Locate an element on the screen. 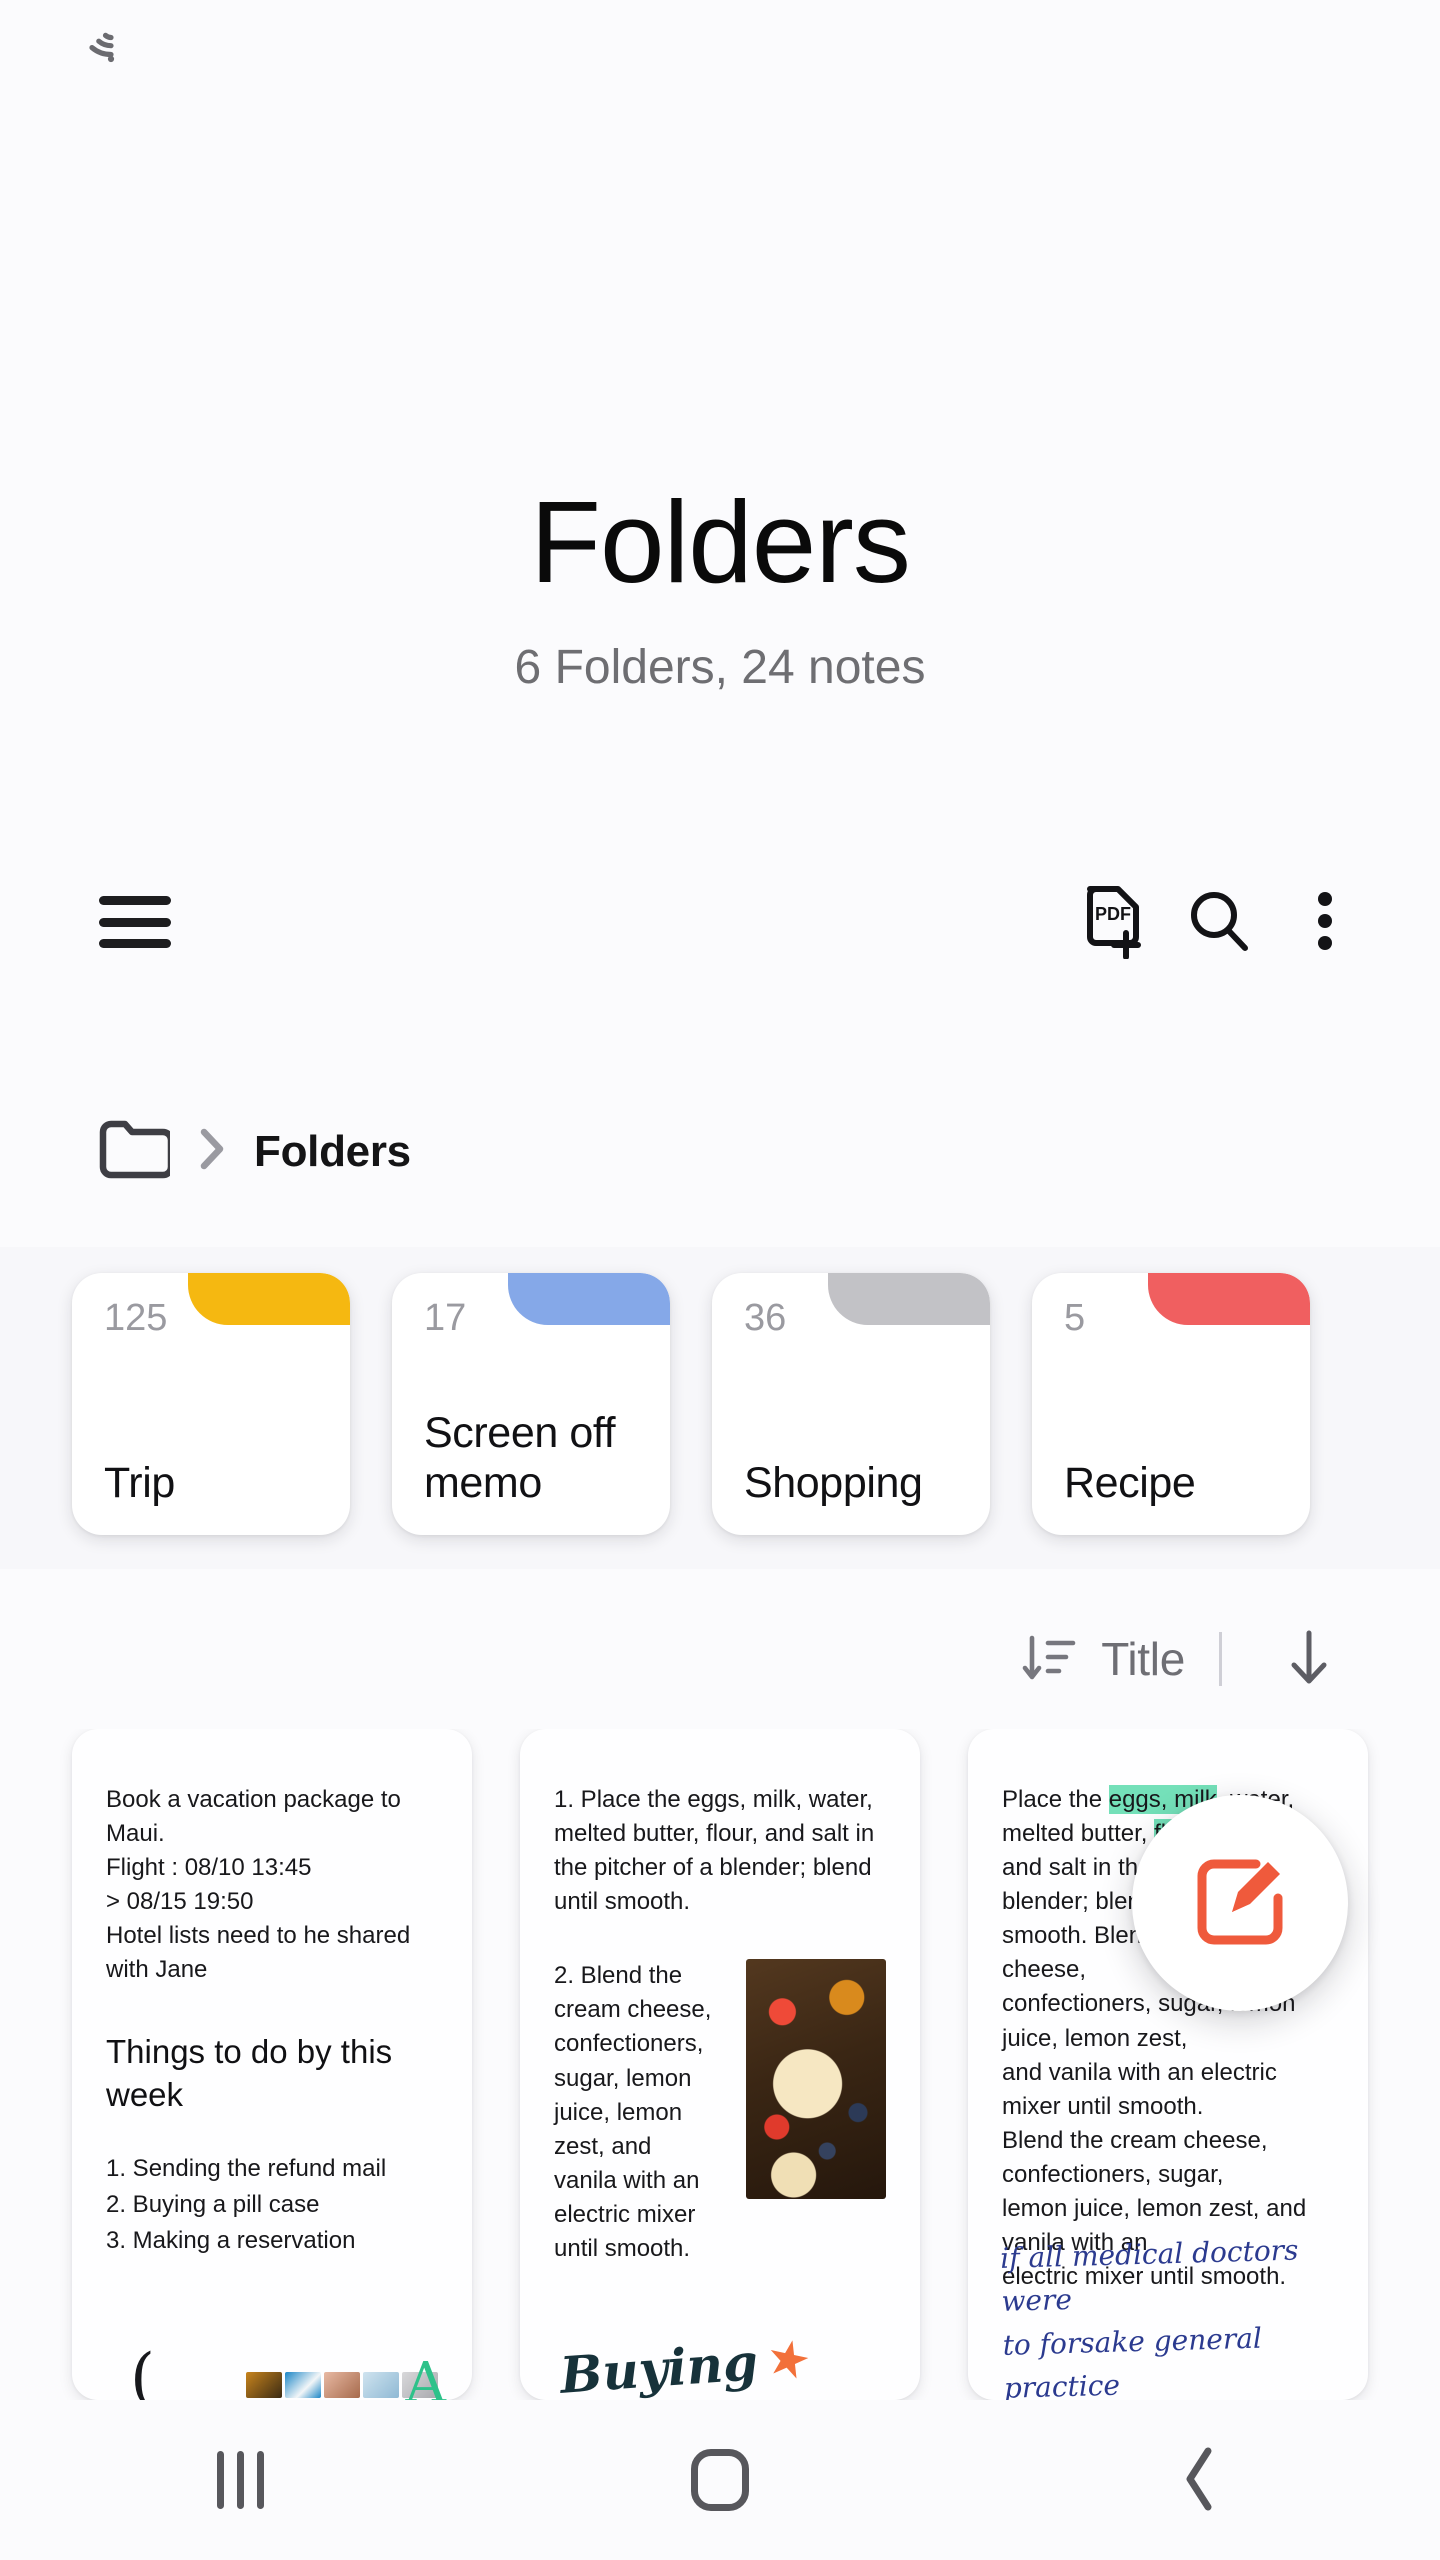 The width and height of the screenshot is (1440, 2560). page-subtitle: 6 Folders, 24 notes is located at coordinates (720, 667).